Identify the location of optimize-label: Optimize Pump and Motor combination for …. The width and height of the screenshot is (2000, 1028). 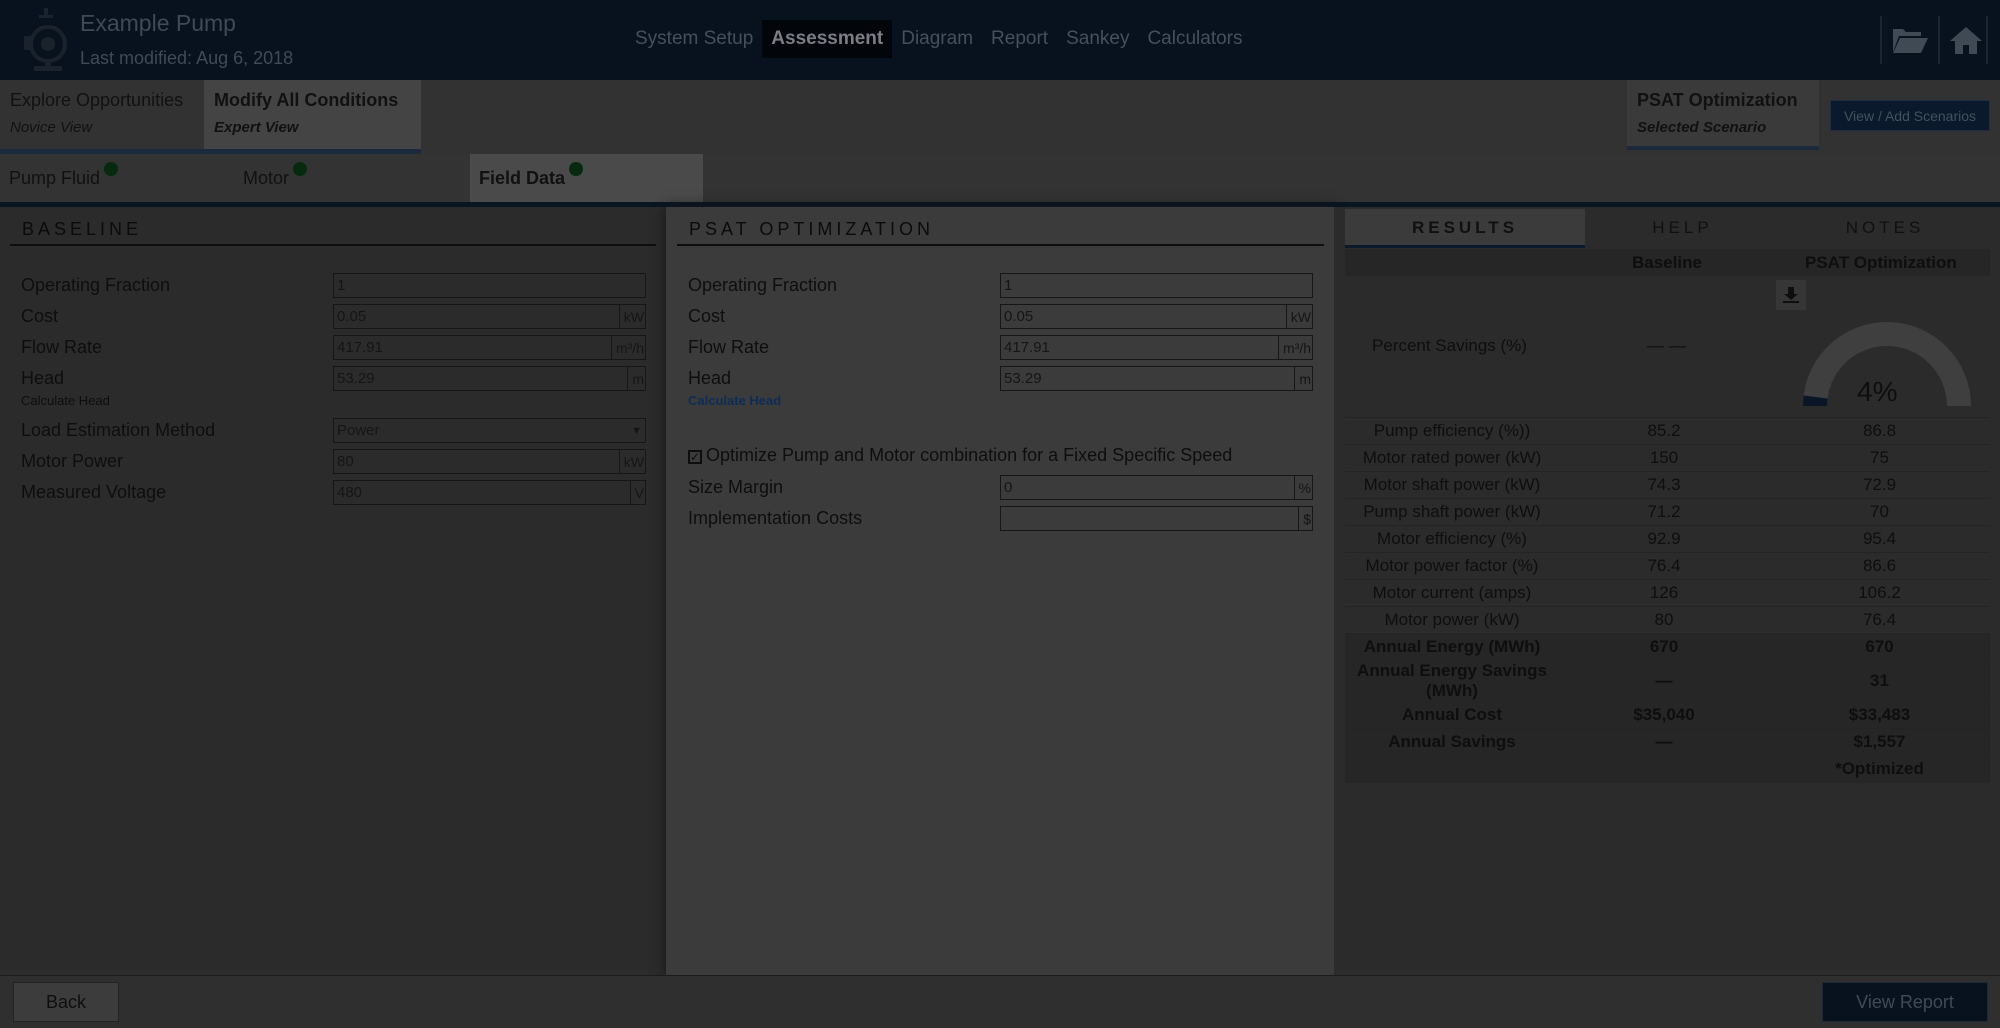
(969, 455).